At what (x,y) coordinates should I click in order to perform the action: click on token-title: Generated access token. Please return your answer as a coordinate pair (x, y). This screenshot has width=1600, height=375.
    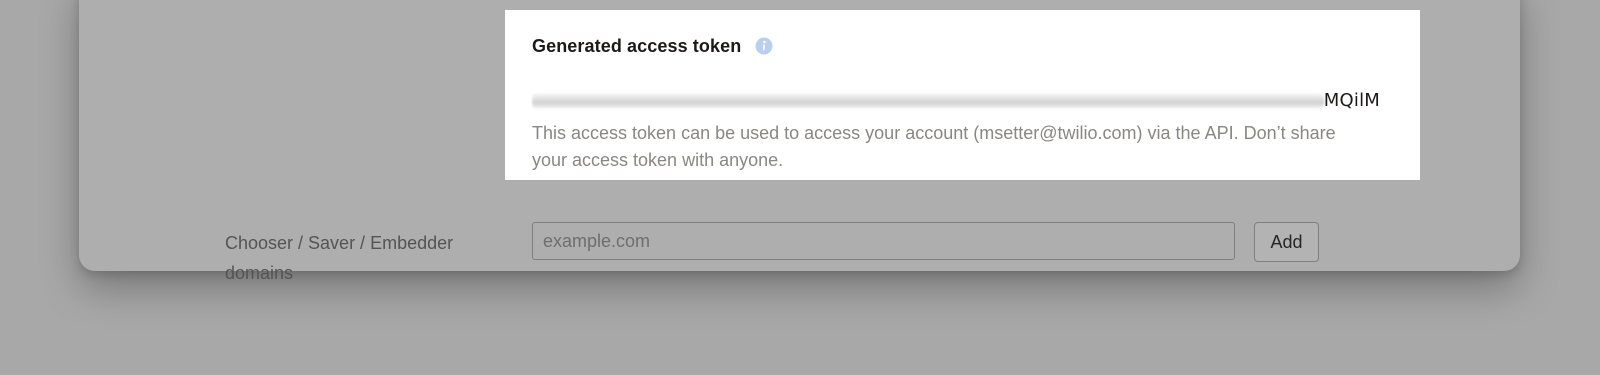
    Looking at the image, I should click on (637, 45).